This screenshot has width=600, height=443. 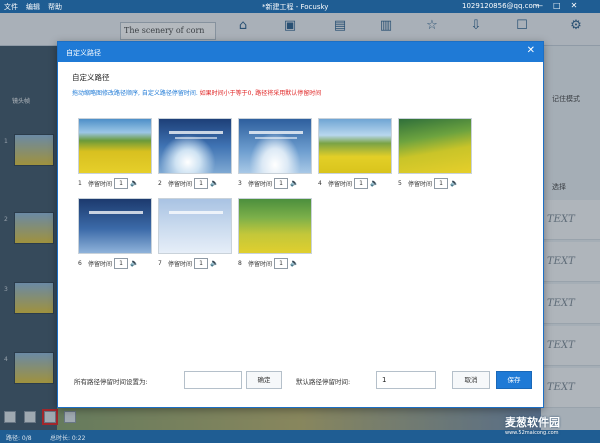 What do you see at coordinates (80, 263) in the screenshot?
I see `slide-order: 6` at bounding box center [80, 263].